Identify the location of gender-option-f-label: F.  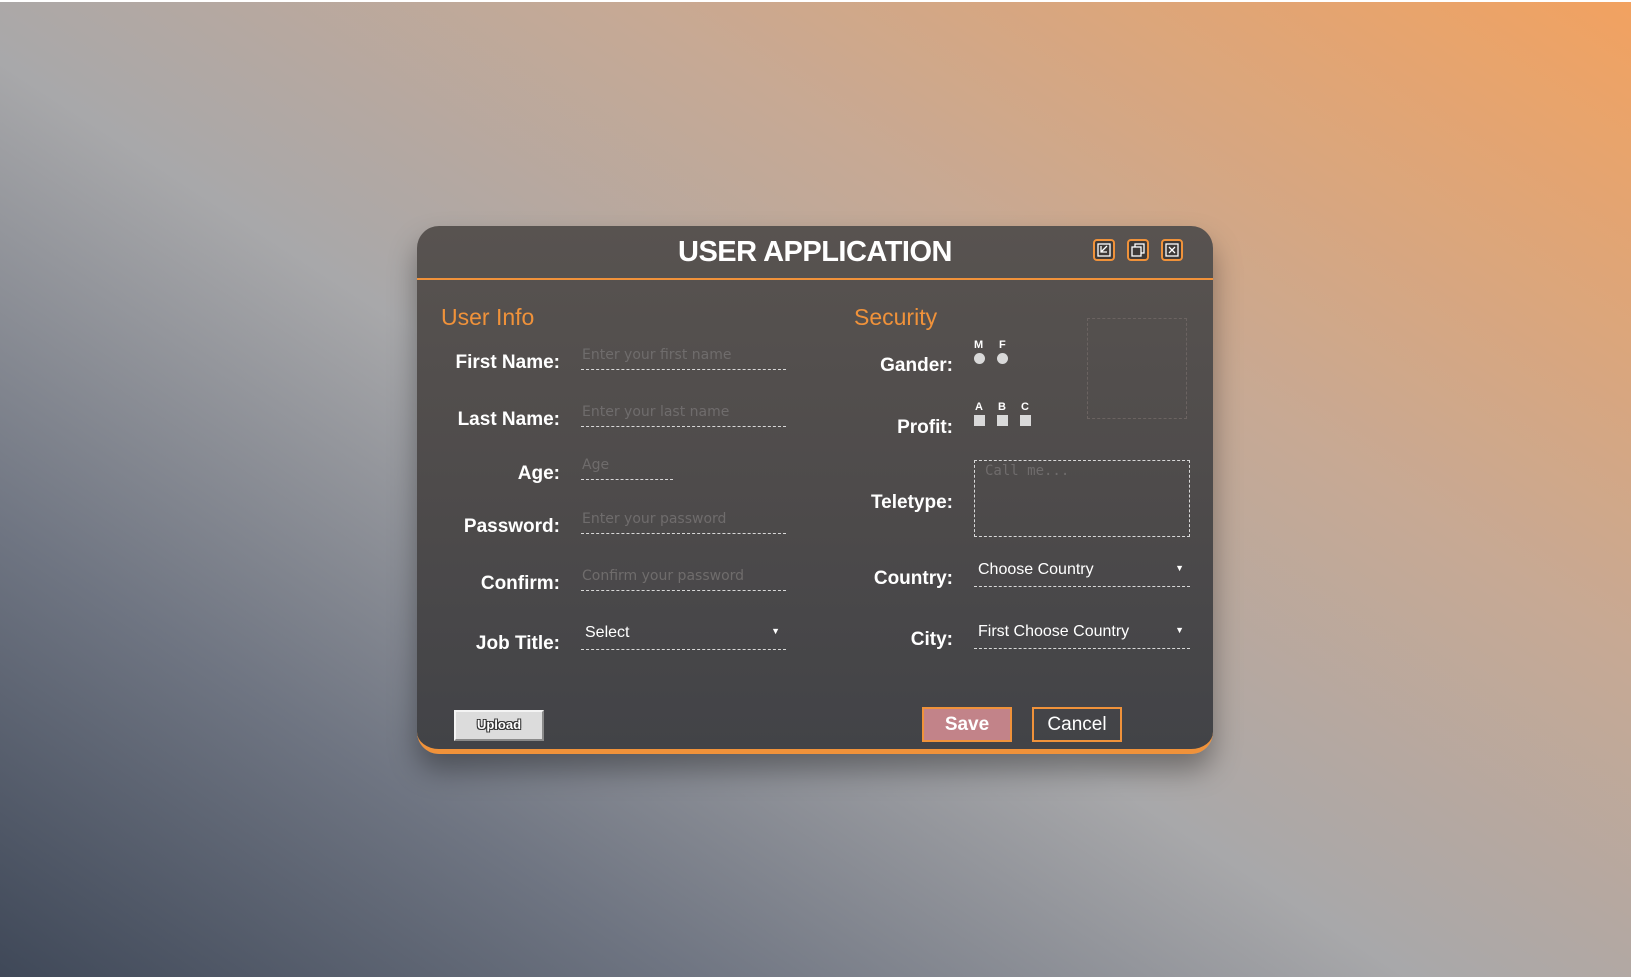
(1002, 345).